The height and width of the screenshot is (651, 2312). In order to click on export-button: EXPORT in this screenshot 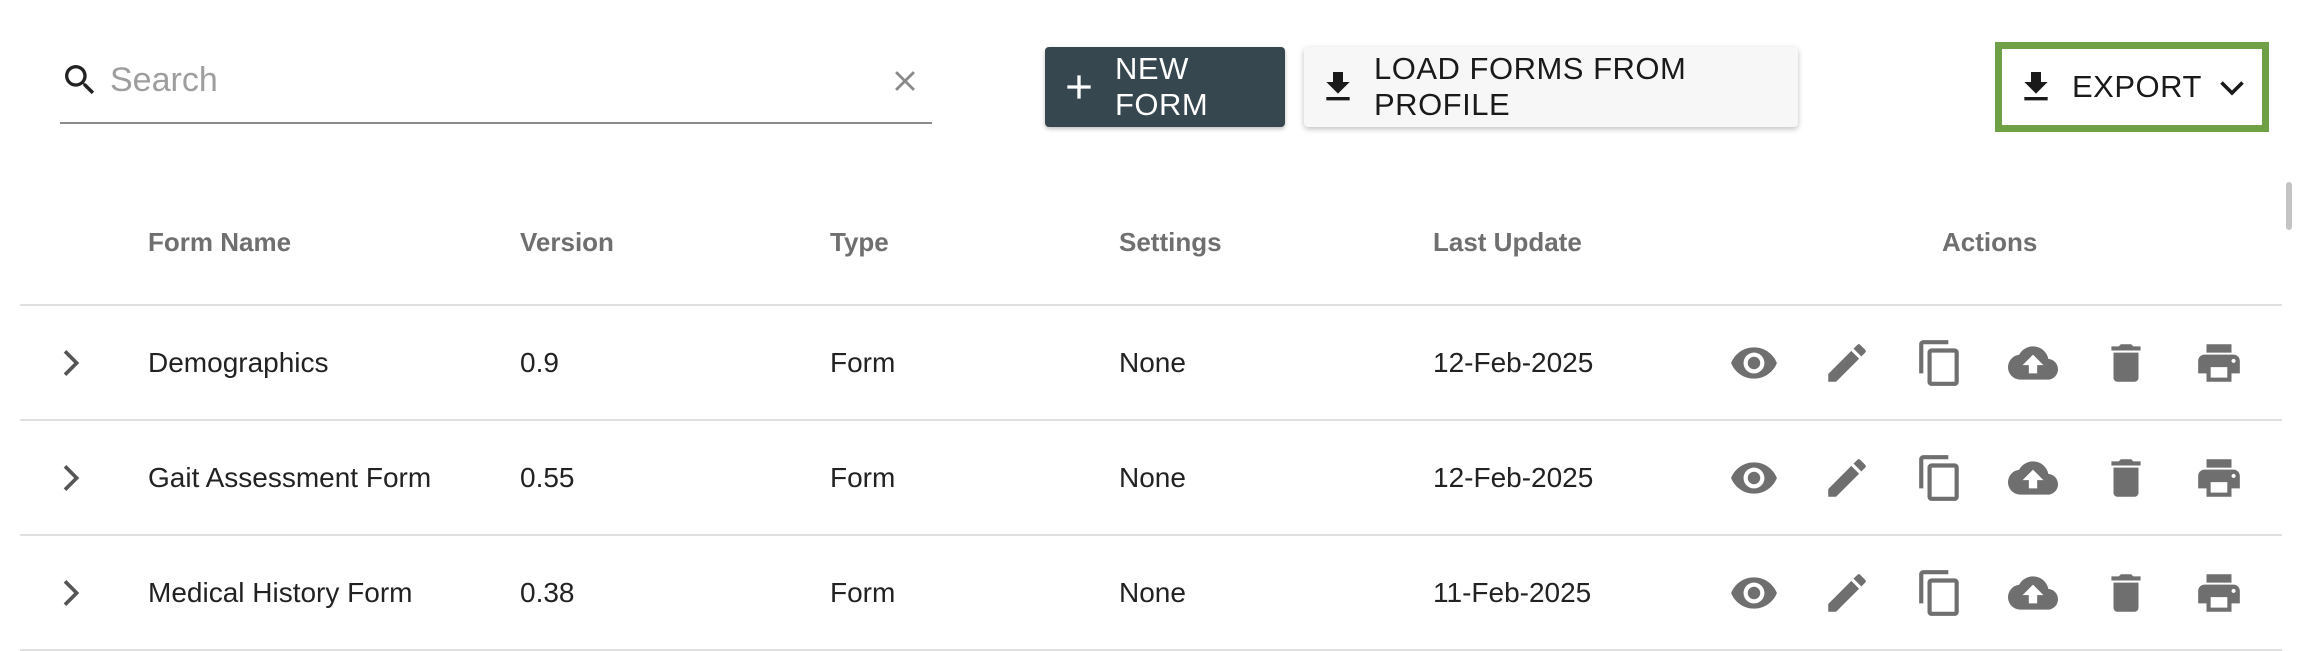, I will do `click(2132, 87)`.